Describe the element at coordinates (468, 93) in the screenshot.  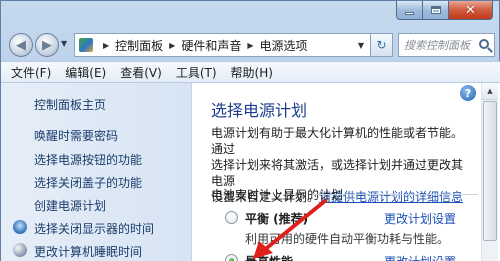
I see `help-icon: ?` at that location.